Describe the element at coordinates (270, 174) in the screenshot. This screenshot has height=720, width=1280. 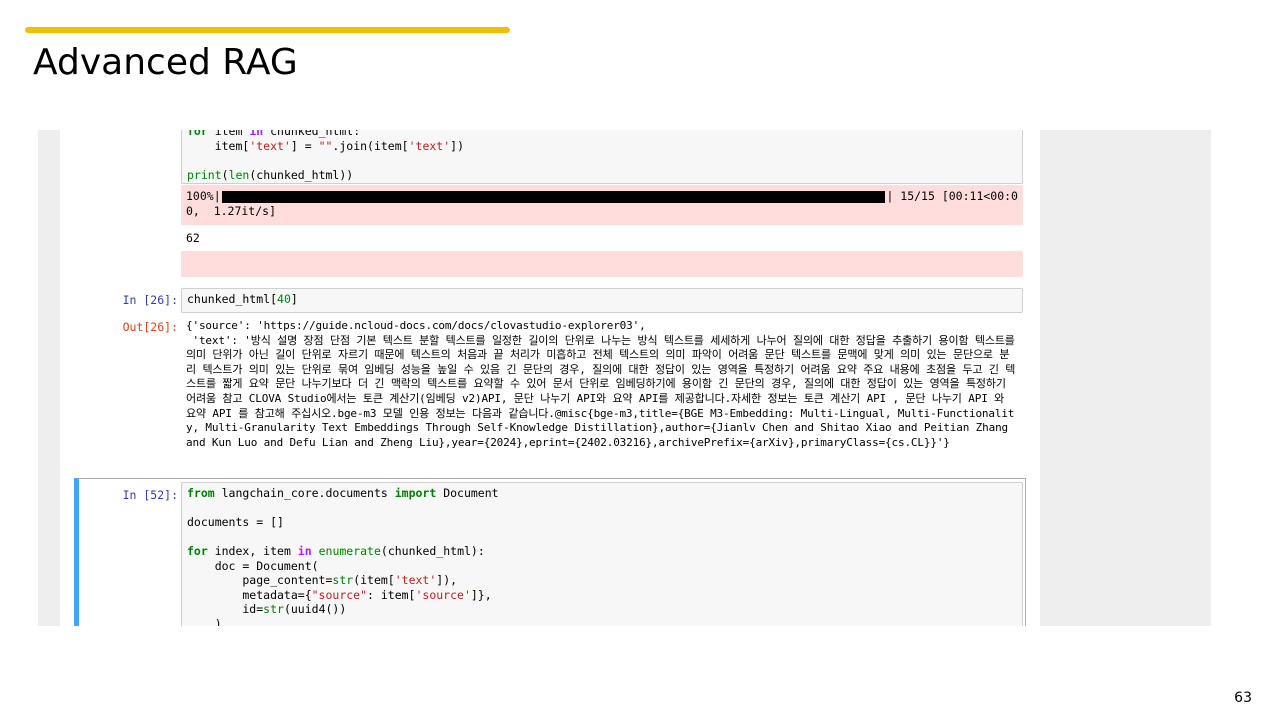
I see `code-line: print(len(chunked_html))` at that location.